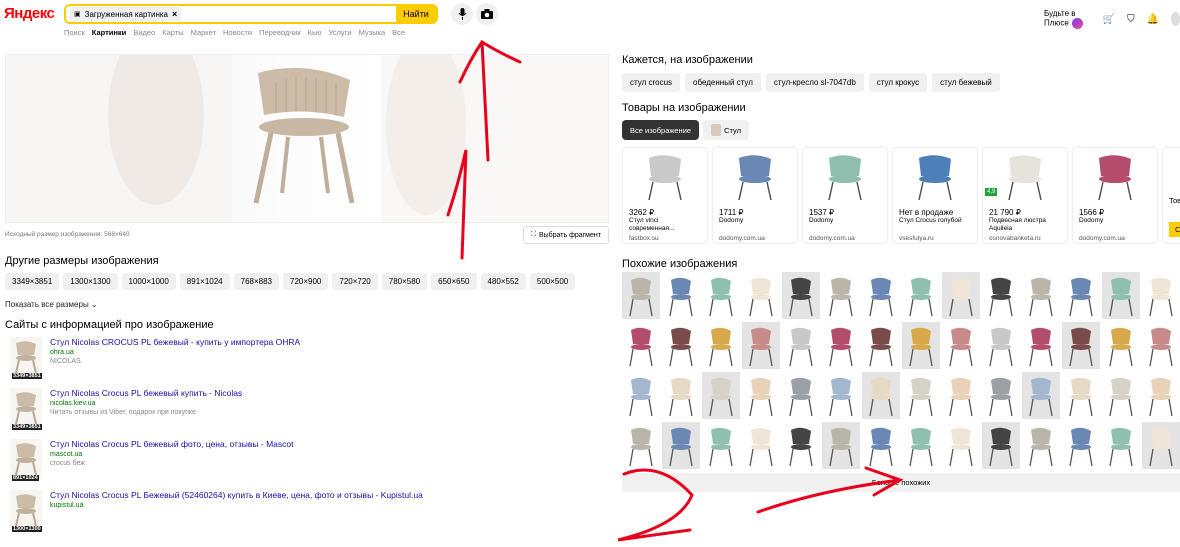 The height and width of the screenshot is (547, 1180). What do you see at coordinates (109, 32) in the screenshot?
I see `tab-images: Картинки` at bounding box center [109, 32].